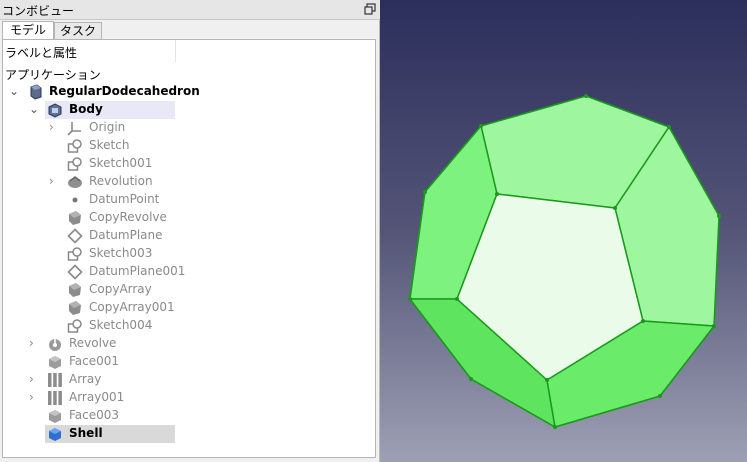 The height and width of the screenshot is (462, 747). I want to click on tree-item-body: ⌄ Body, so click(189, 110).